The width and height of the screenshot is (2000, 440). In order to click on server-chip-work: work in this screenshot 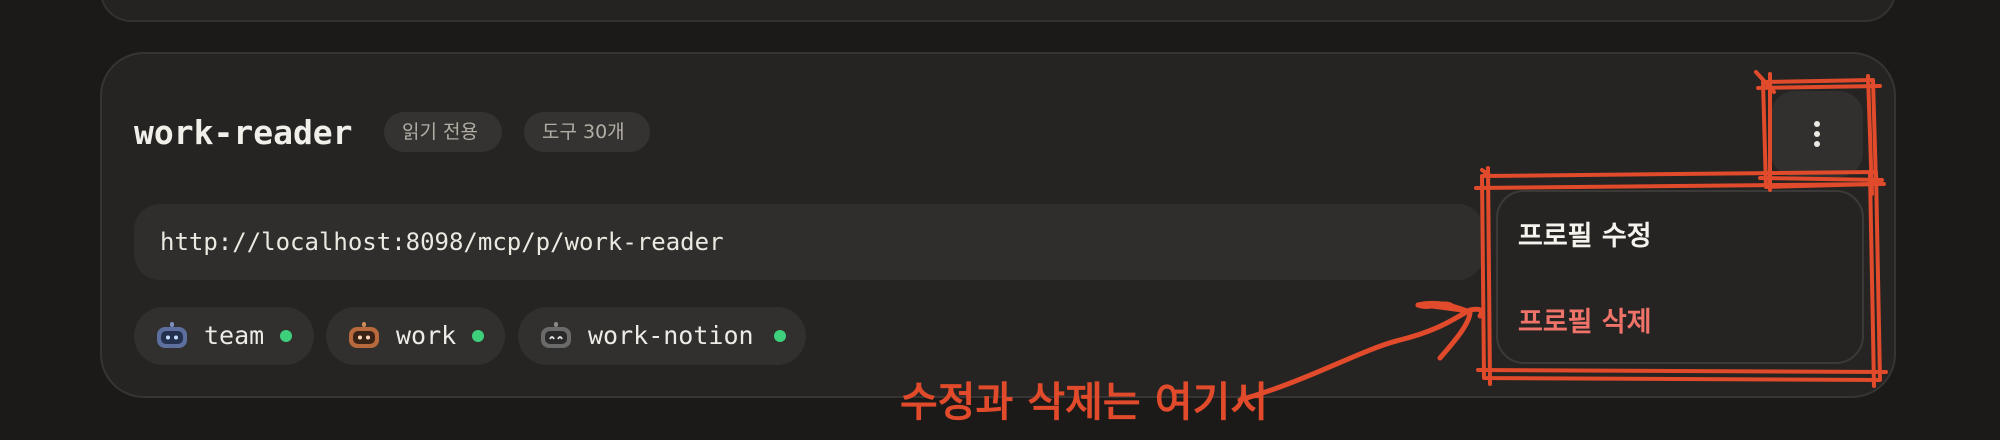, I will do `click(415, 336)`.